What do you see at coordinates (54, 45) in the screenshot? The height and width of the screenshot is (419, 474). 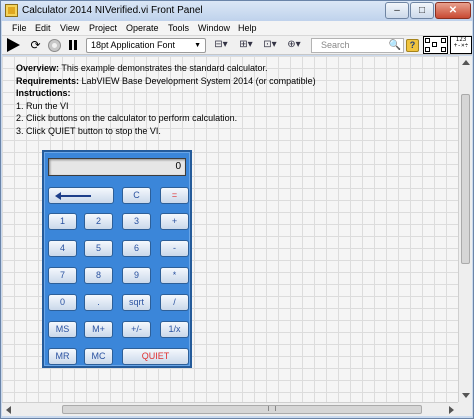 I see `abort-icon` at bounding box center [54, 45].